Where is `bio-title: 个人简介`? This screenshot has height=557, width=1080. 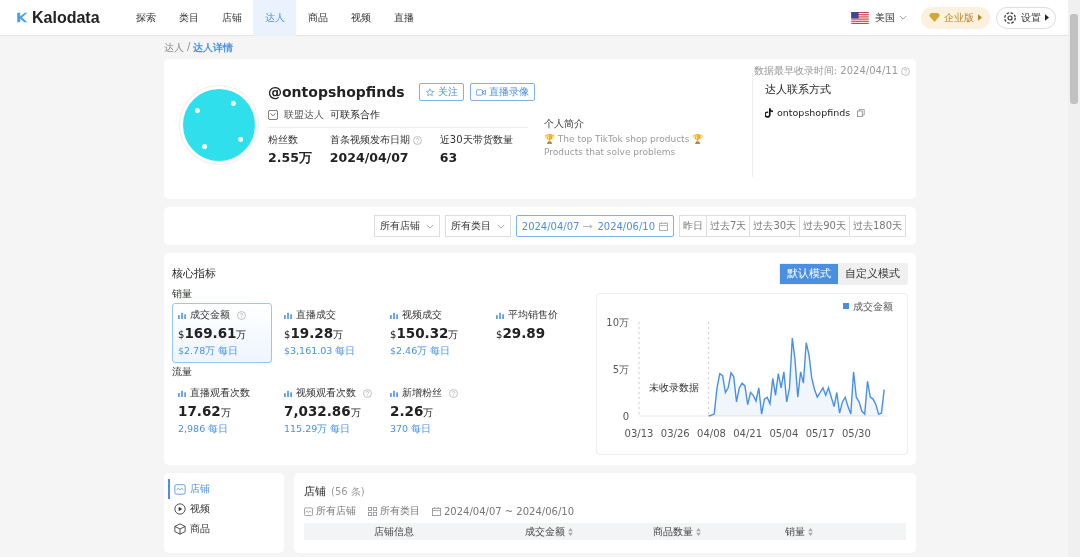
bio-title: 个人简介 is located at coordinates (564, 124).